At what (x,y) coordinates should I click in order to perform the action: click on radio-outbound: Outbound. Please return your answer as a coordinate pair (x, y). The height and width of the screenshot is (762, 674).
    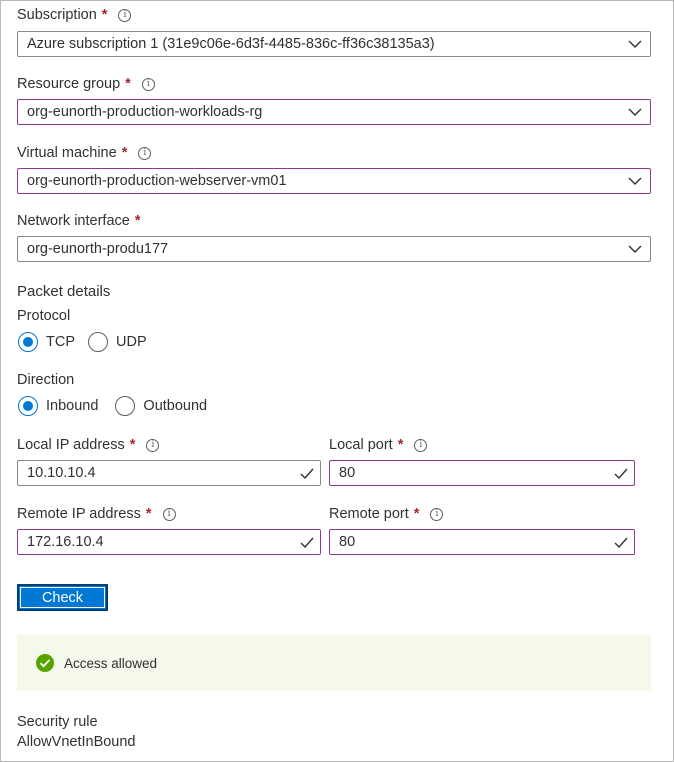
    Looking at the image, I should click on (161, 406).